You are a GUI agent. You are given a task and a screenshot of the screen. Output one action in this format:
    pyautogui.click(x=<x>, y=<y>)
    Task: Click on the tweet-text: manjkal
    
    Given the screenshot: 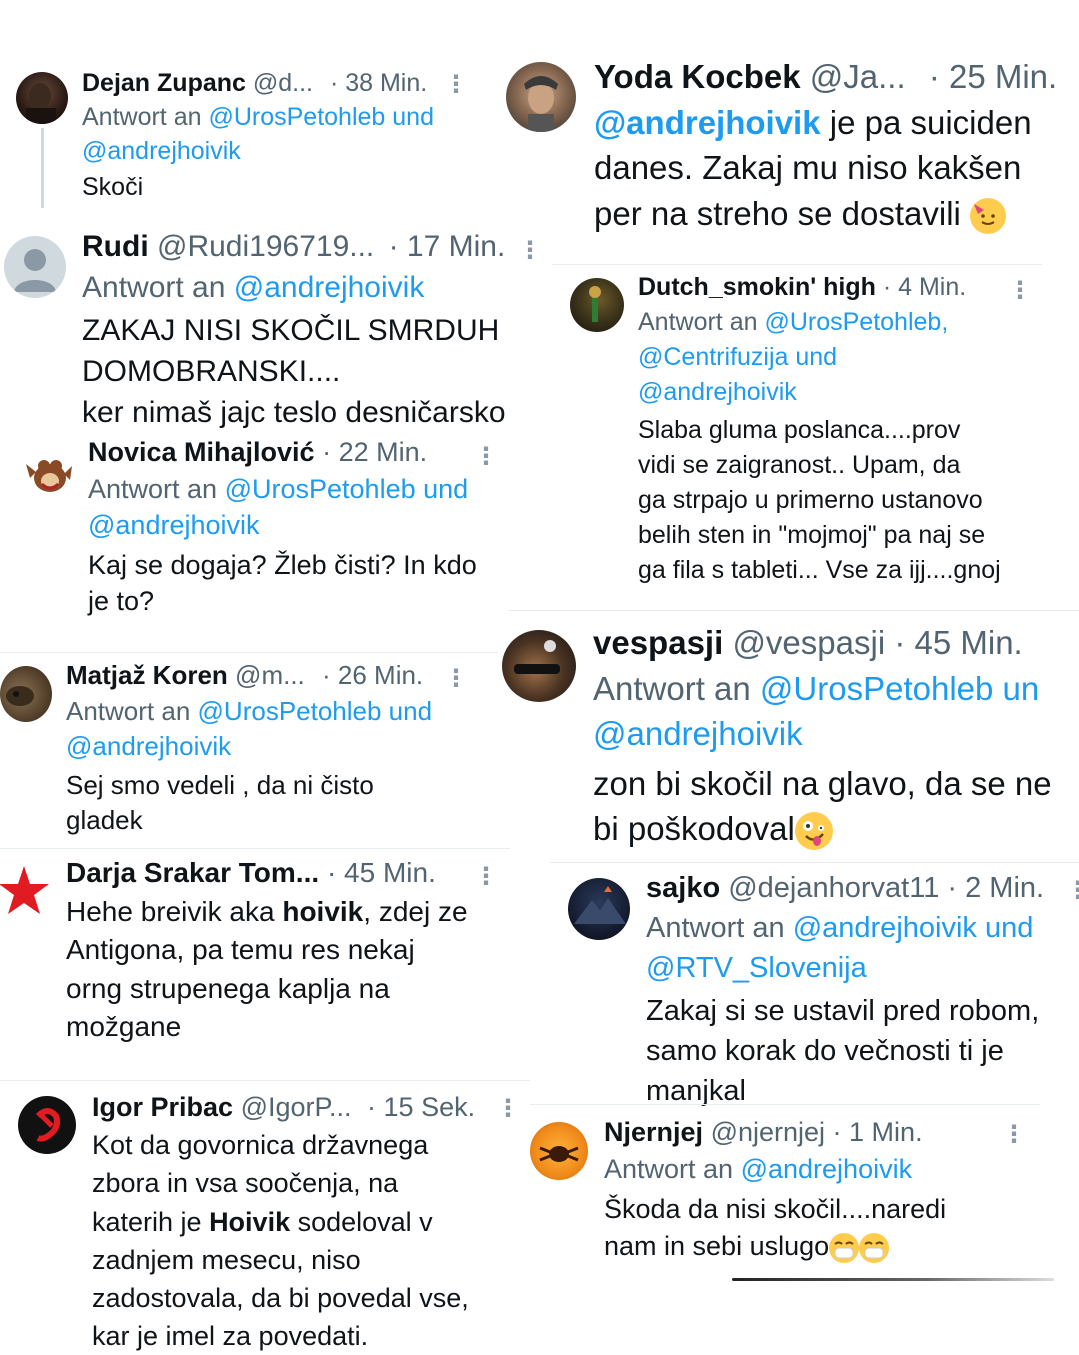 What is the action you would take?
    pyautogui.click(x=696, y=1091)
    